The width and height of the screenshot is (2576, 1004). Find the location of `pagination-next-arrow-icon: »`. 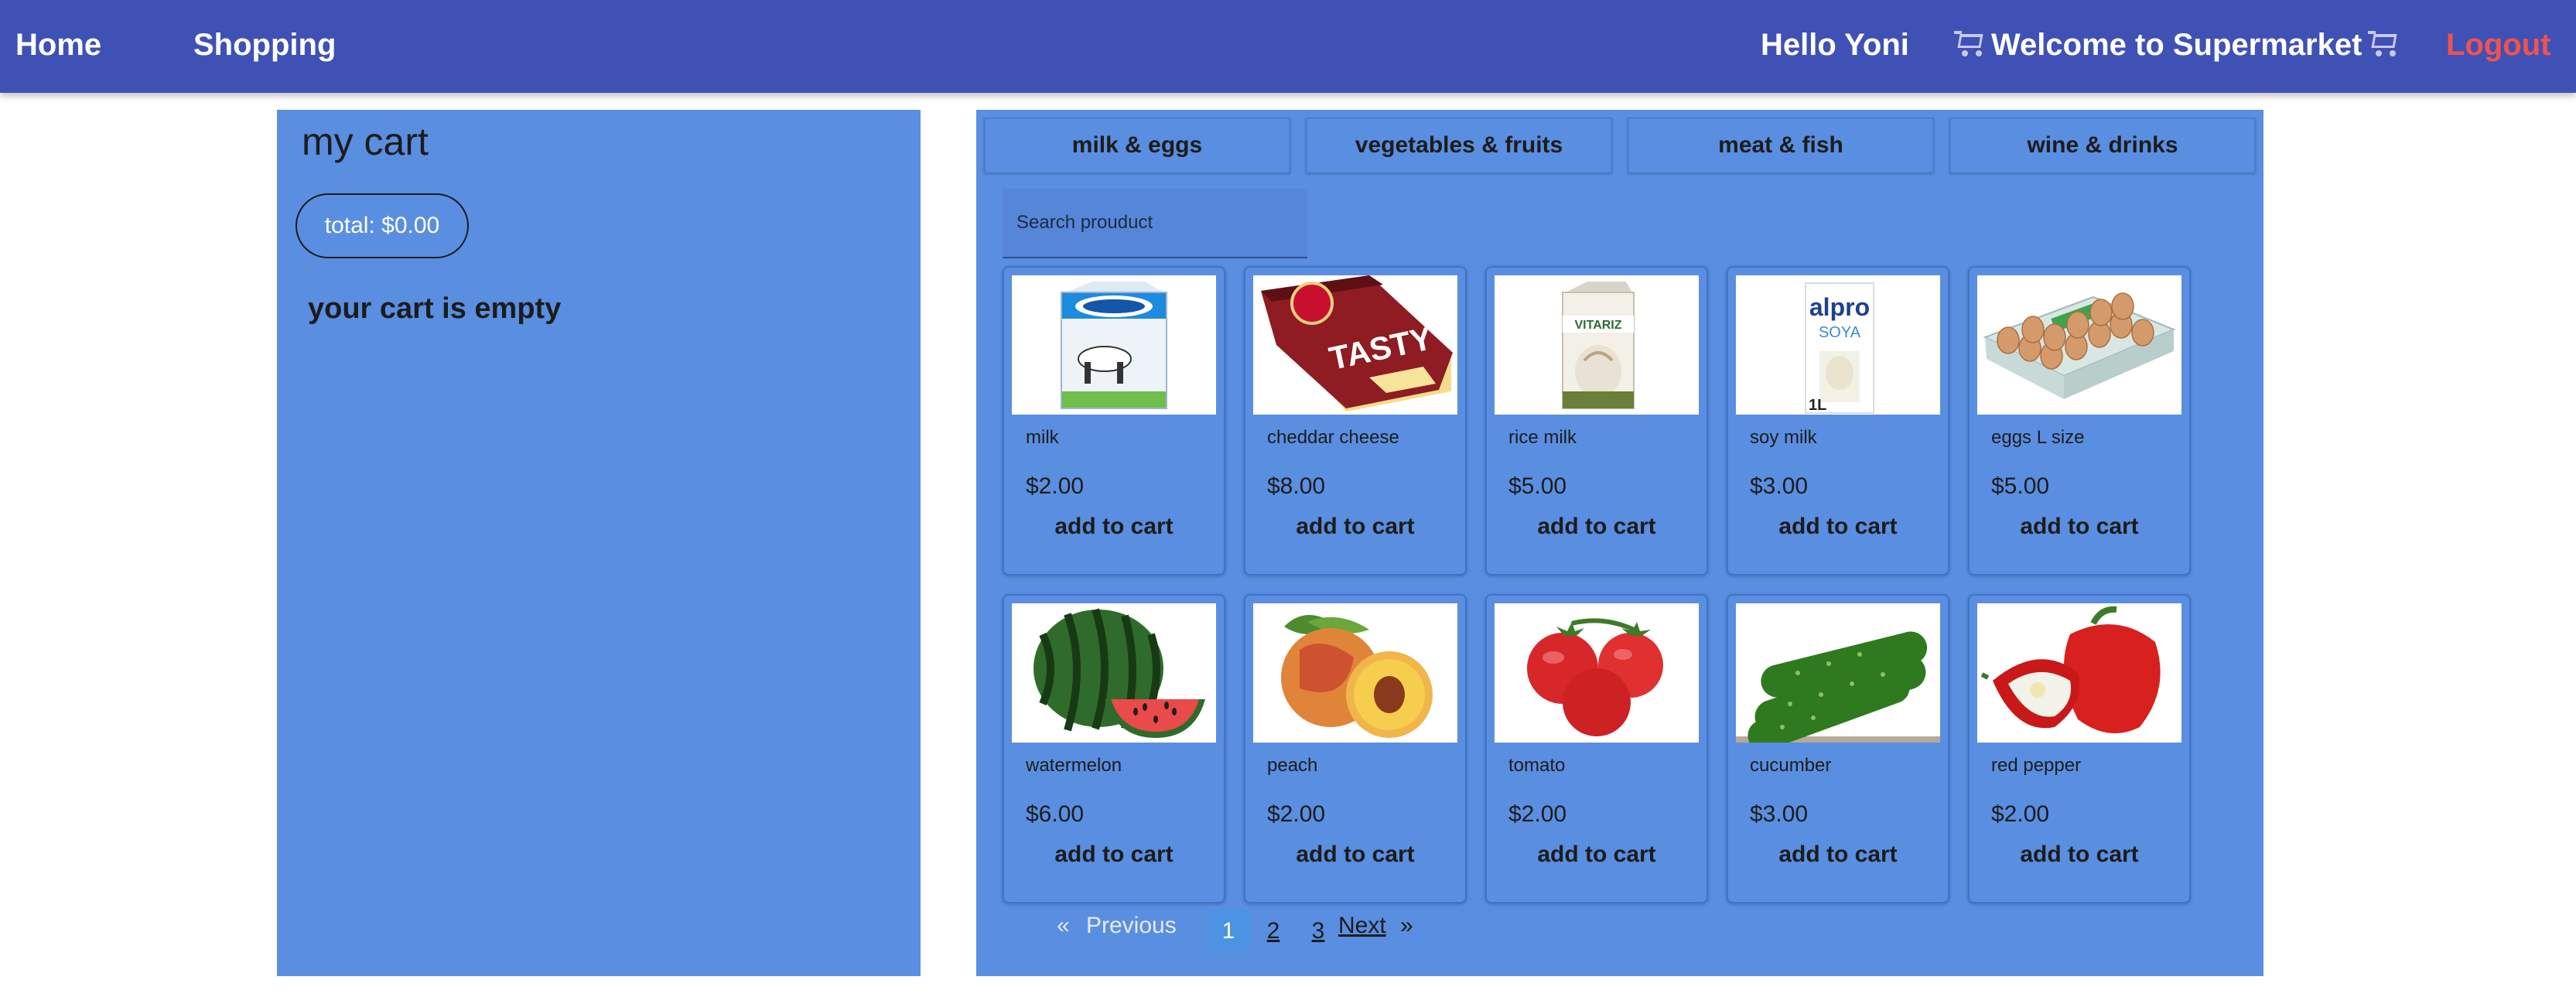

pagination-next-arrow-icon: » is located at coordinates (1406, 925).